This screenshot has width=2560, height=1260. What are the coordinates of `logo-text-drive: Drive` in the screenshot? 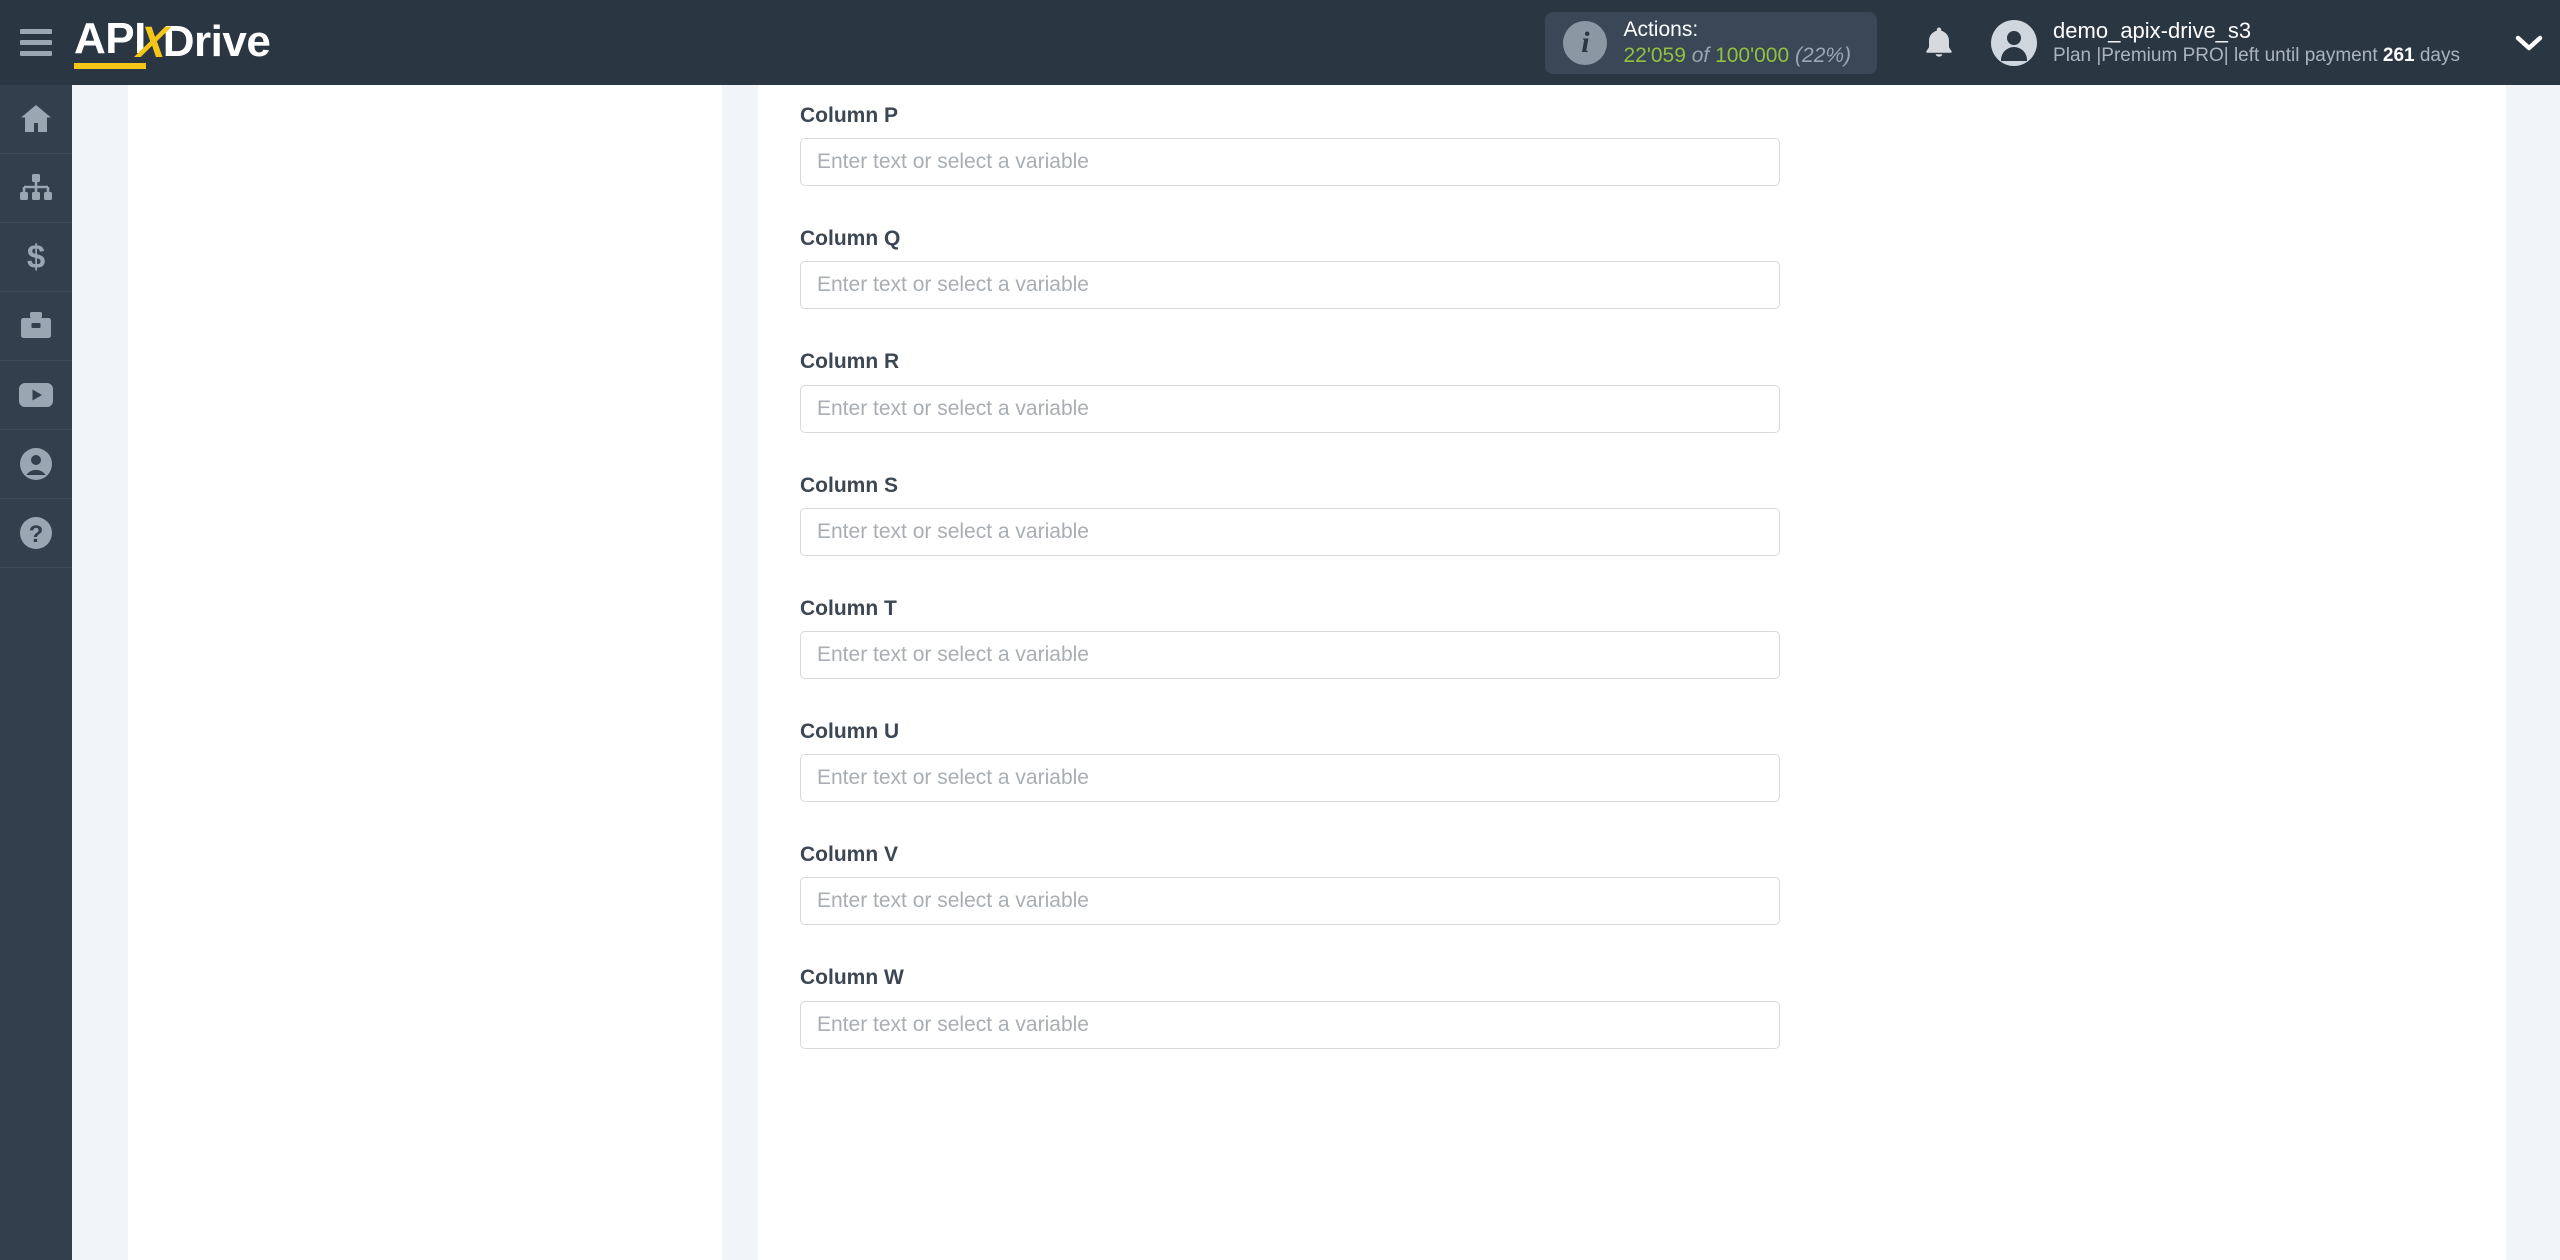 It's located at (216, 41).